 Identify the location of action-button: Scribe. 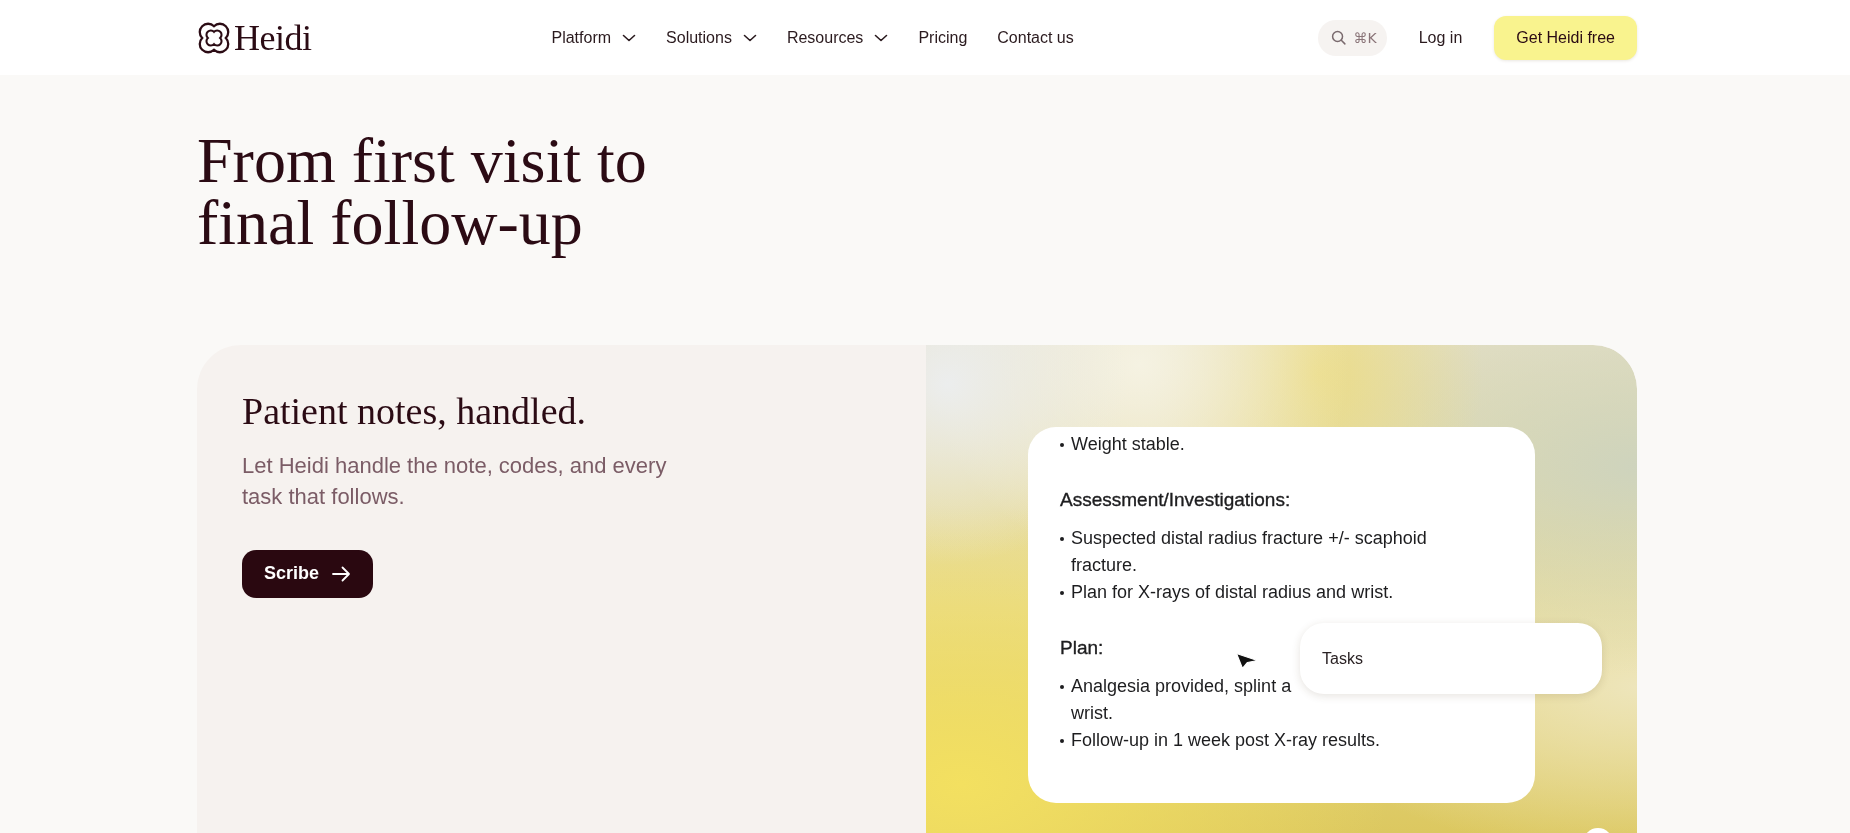
(308, 573).